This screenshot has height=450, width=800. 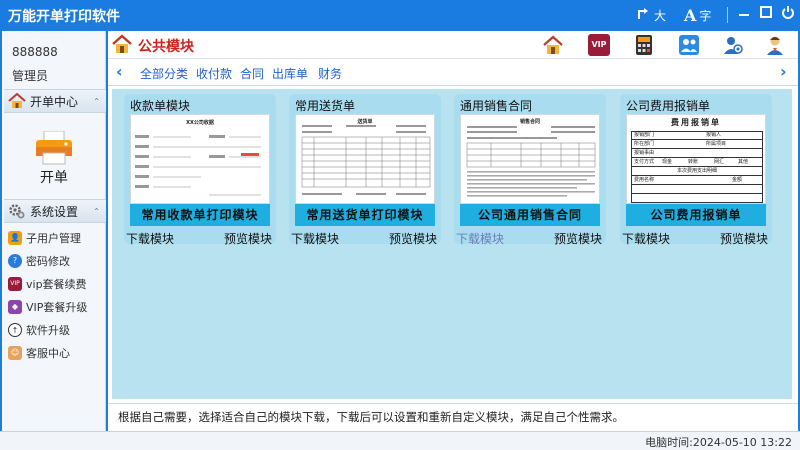 What do you see at coordinates (775, 45) in the screenshot?
I see `customer-service-icon` at bounding box center [775, 45].